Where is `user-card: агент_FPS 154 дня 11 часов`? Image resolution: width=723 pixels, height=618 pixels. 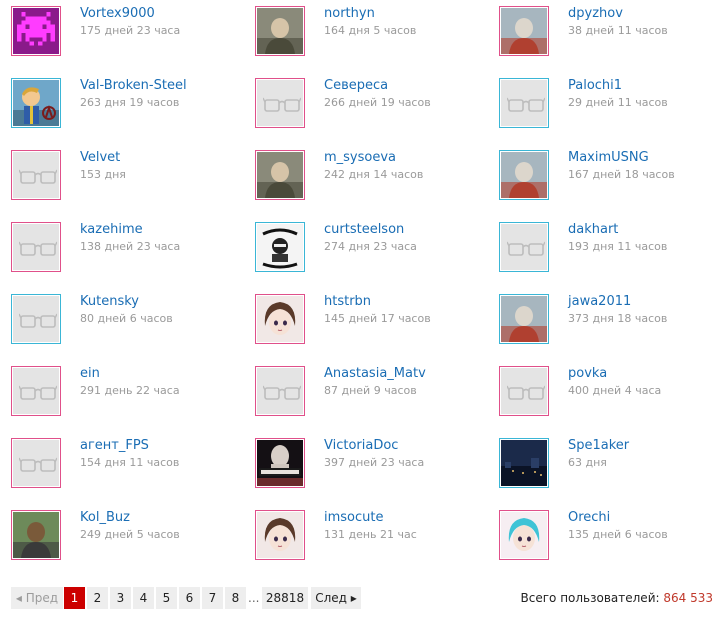 user-card: агент_FPS 154 дня 11 часов is located at coordinates (131, 466).